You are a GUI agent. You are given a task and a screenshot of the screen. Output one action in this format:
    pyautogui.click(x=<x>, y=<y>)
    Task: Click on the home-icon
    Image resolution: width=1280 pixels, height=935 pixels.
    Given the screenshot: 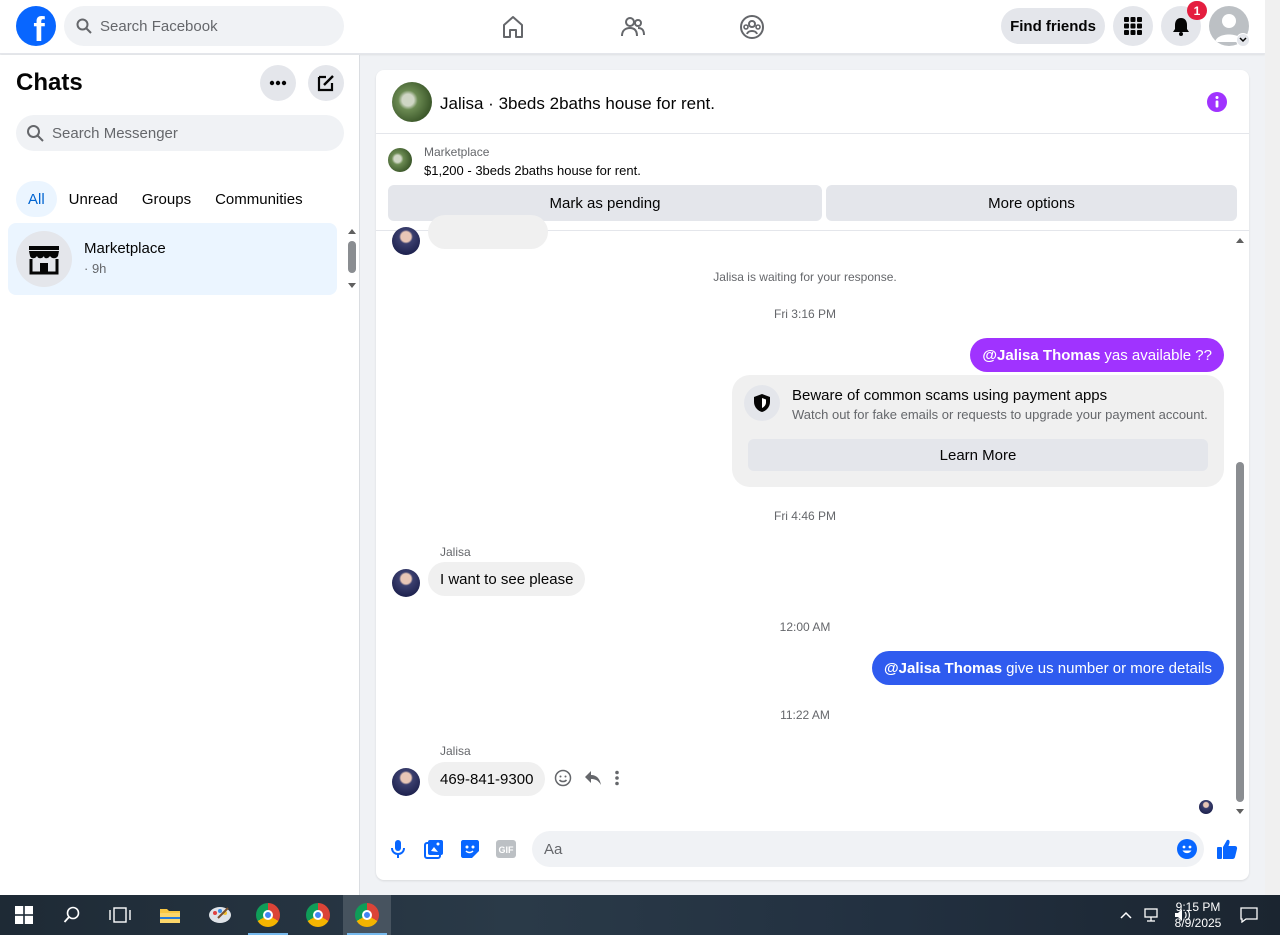 What is the action you would take?
    pyautogui.click(x=513, y=27)
    